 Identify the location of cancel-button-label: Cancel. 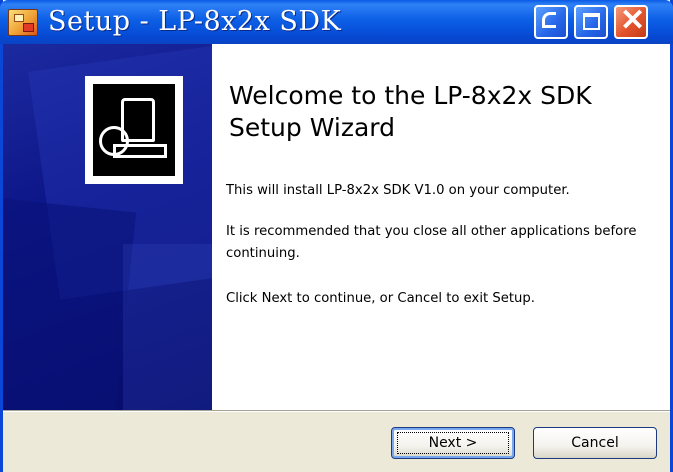
(595, 443).